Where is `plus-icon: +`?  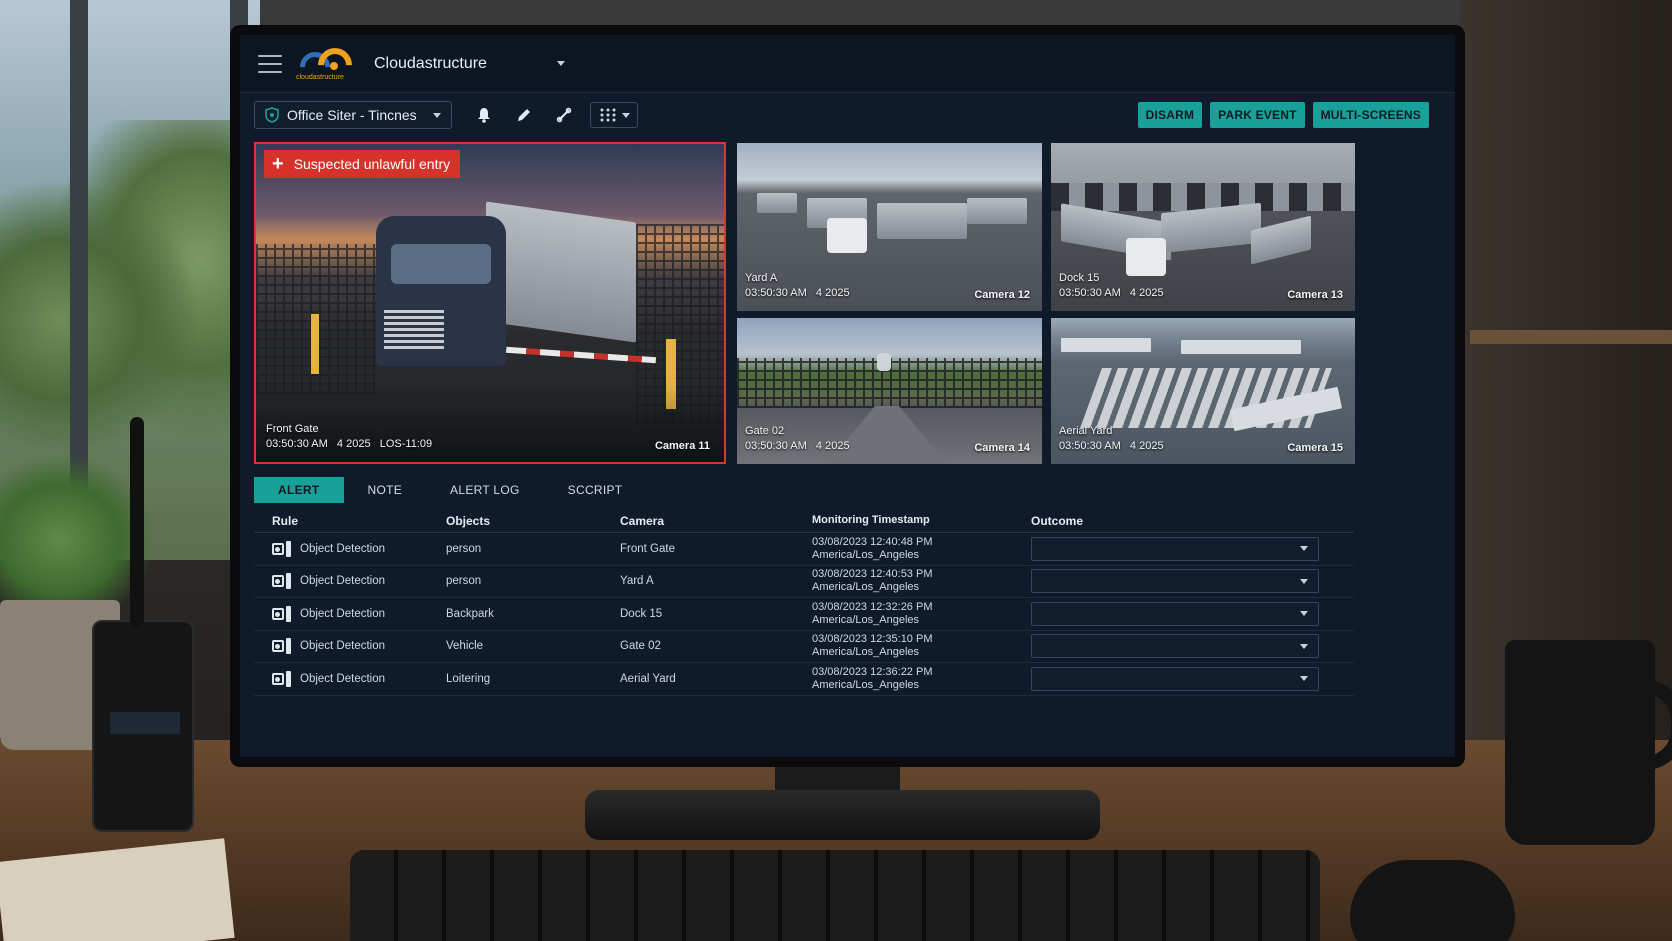
plus-icon: + is located at coordinates (278, 164).